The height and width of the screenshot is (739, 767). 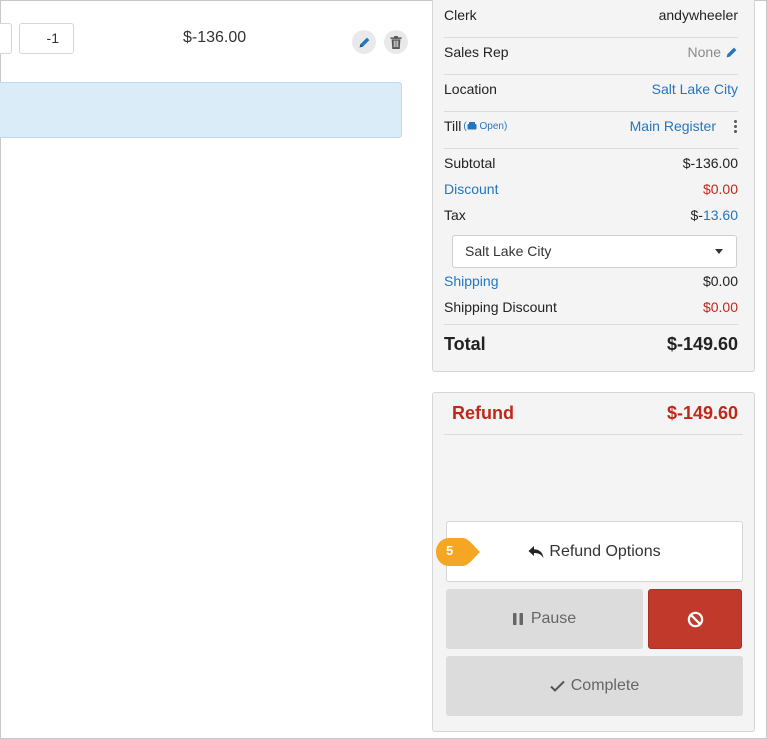 What do you see at coordinates (698, 15) in the screenshot?
I see `clerk-value: andywheeler` at bounding box center [698, 15].